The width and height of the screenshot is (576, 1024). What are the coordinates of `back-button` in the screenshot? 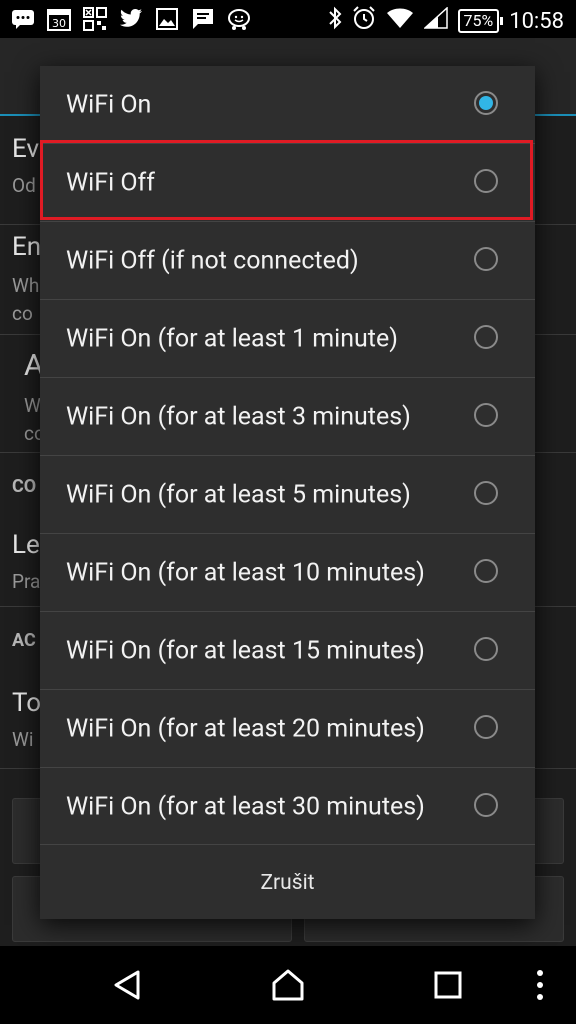 It's located at (128, 985).